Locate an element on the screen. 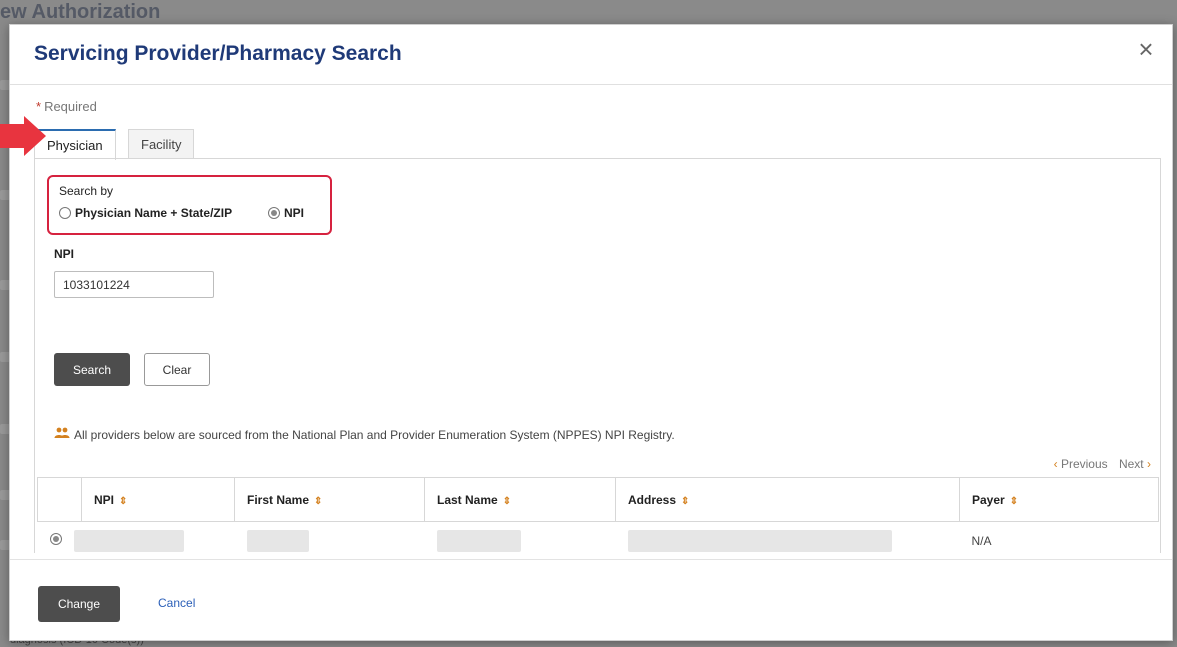 This screenshot has width=1177, height=647. redacted-npi is located at coordinates (128, 540).